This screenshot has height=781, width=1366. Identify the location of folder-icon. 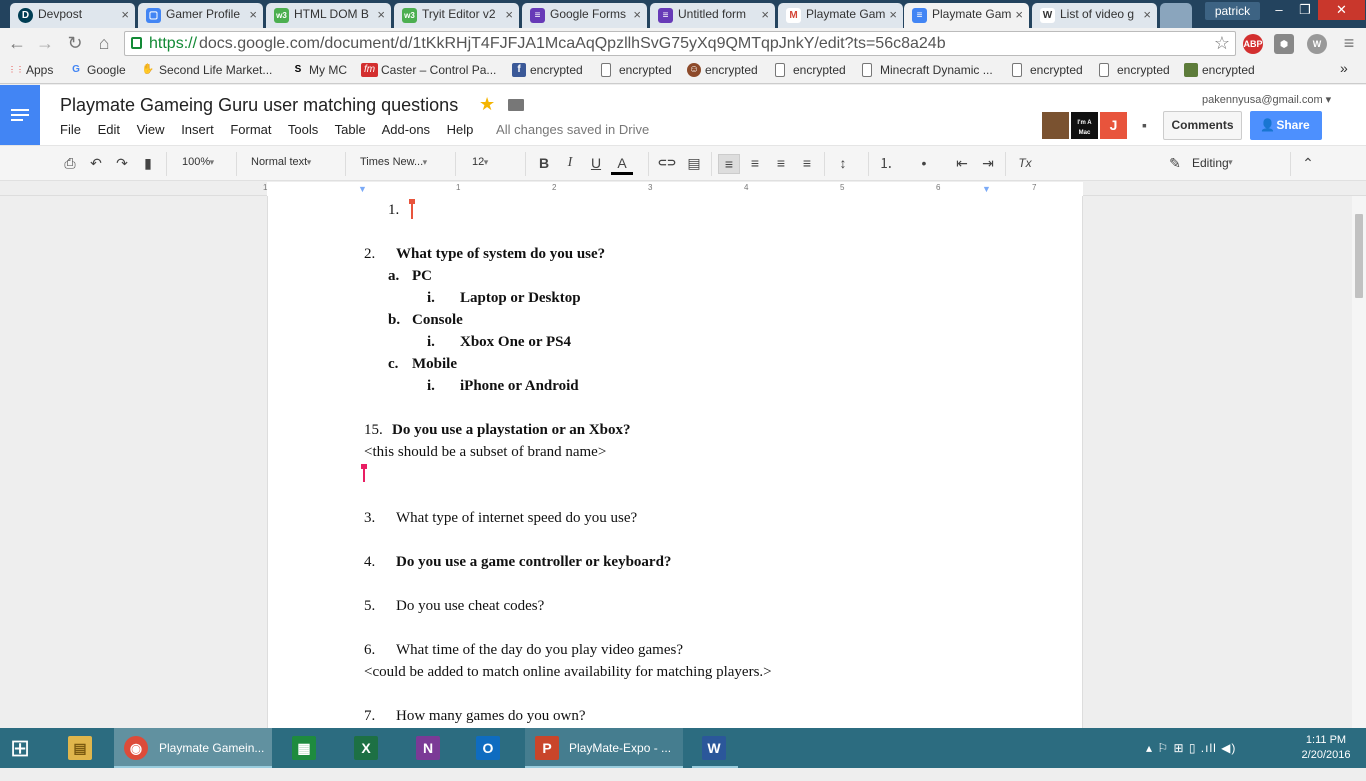
(516, 105).